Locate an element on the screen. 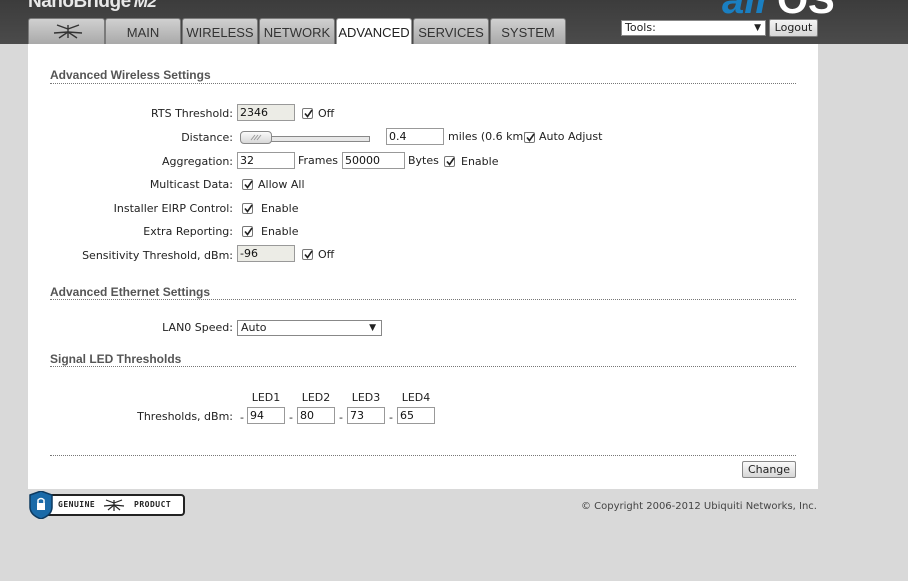 The image size is (908, 581). change-button: Change is located at coordinates (769, 469).